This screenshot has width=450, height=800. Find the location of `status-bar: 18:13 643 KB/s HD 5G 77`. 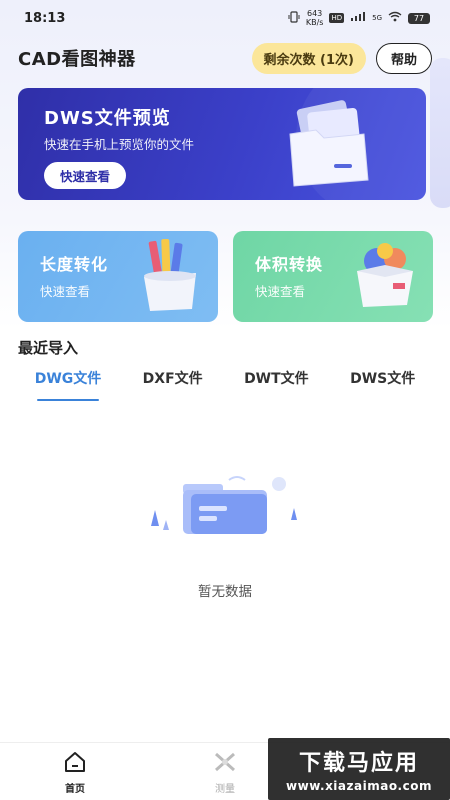

status-bar: 18:13 643 KB/s HD 5G 77 is located at coordinates (225, 18).